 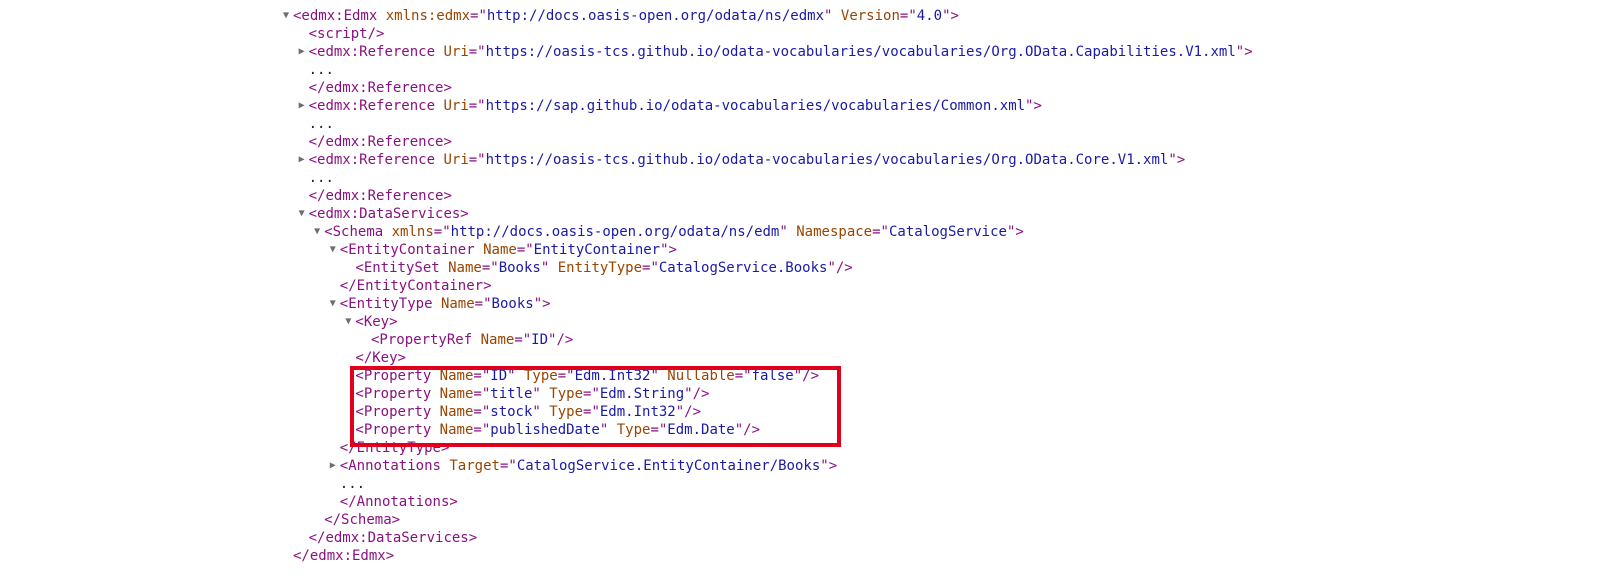 I want to click on tag-text: <EntityContainer, so click(x=407, y=250).